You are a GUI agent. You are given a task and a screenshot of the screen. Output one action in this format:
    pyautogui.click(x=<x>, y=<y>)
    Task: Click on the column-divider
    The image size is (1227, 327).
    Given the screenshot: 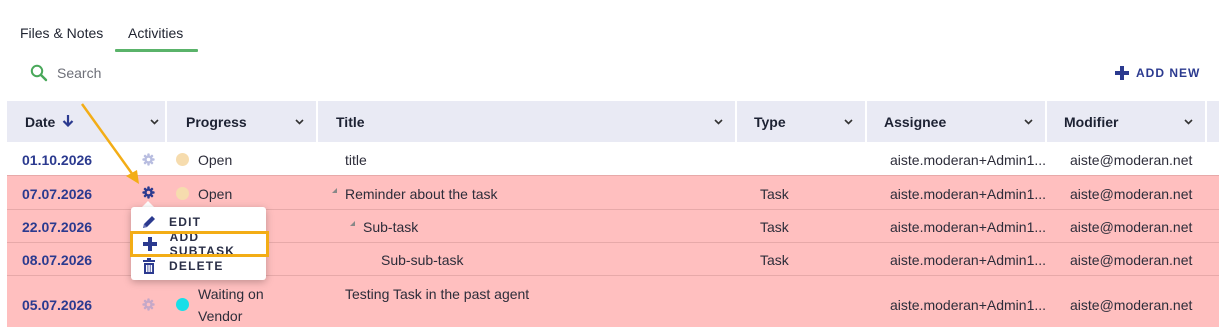 What is the action you would take?
    pyautogui.click(x=1206, y=121)
    